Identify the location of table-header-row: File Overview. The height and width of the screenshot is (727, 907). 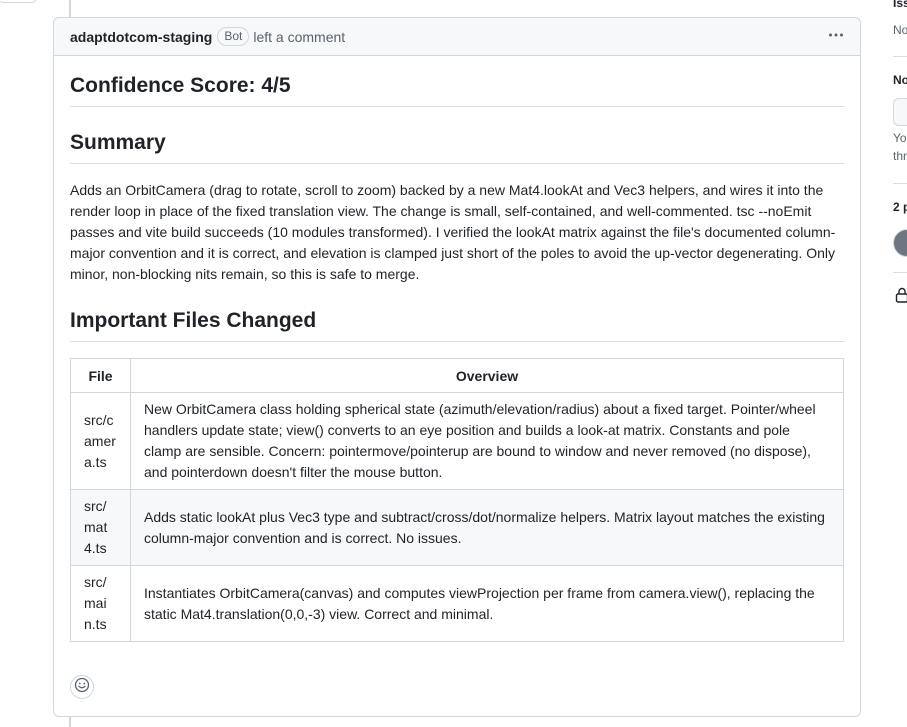
(457, 375).